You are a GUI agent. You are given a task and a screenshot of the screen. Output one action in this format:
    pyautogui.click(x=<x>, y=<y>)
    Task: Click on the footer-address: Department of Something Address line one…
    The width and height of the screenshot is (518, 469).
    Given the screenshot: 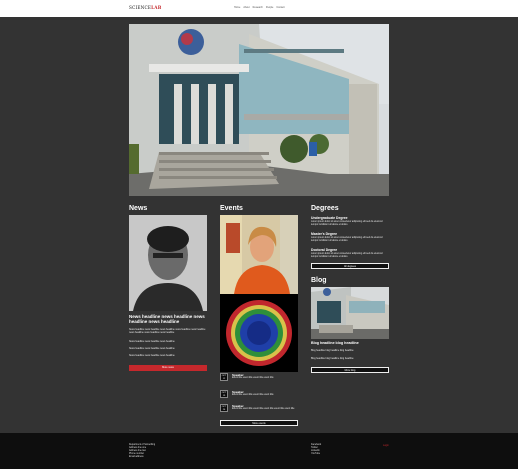 What is the action you would take?
    pyautogui.click(x=142, y=451)
    